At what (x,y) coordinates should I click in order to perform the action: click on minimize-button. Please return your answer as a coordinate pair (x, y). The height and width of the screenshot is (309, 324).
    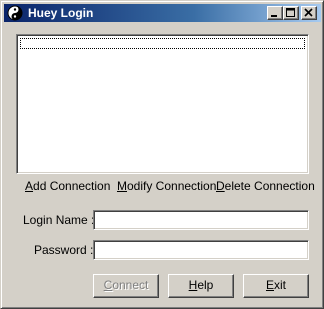
    Looking at the image, I should click on (275, 13).